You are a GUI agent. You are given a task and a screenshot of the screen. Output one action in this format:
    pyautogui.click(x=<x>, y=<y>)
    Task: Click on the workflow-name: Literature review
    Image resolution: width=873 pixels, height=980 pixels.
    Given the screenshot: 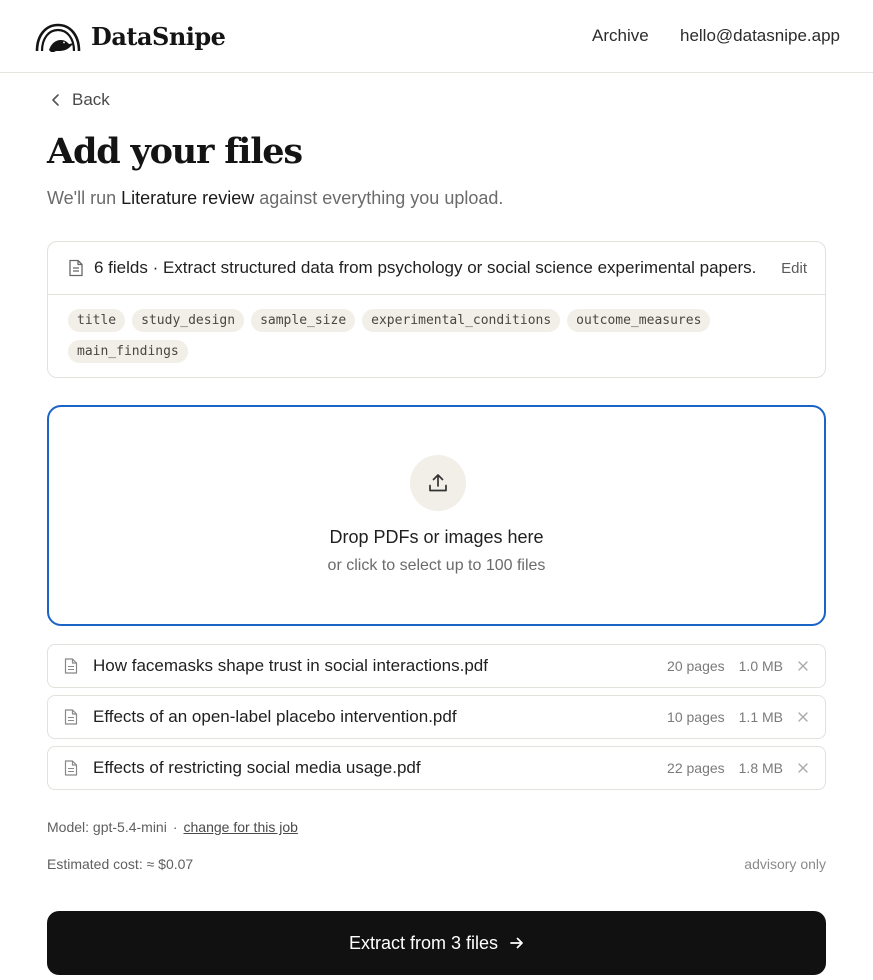 What is the action you would take?
    pyautogui.click(x=188, y=198)
    